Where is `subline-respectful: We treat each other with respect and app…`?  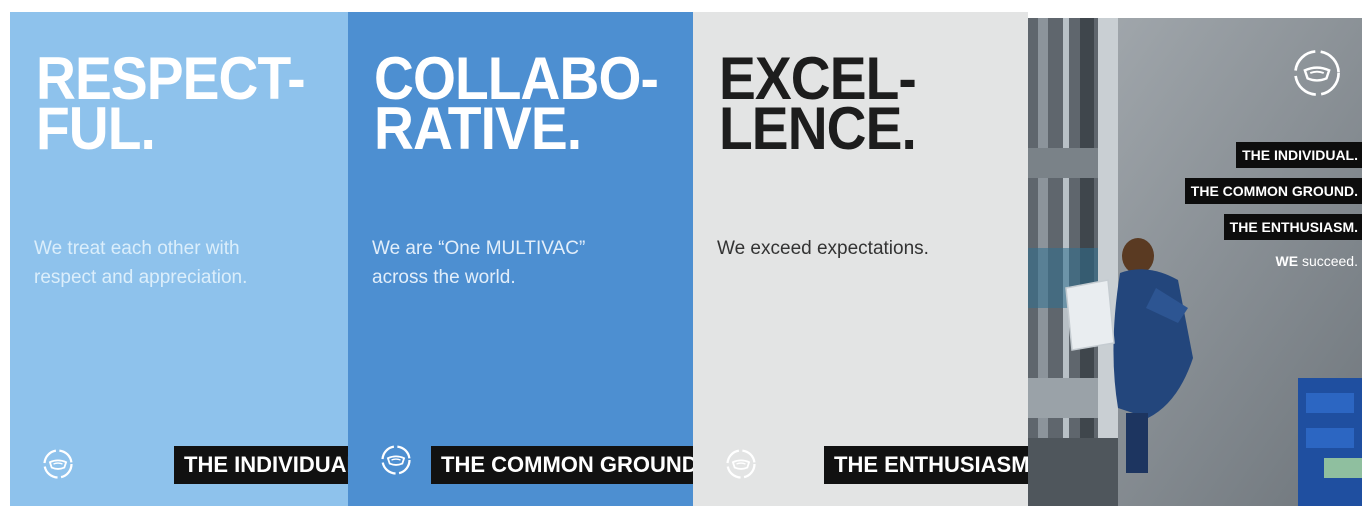
subline-respectful: We treat each other with respect and app… is located at coordinates (140, 263).